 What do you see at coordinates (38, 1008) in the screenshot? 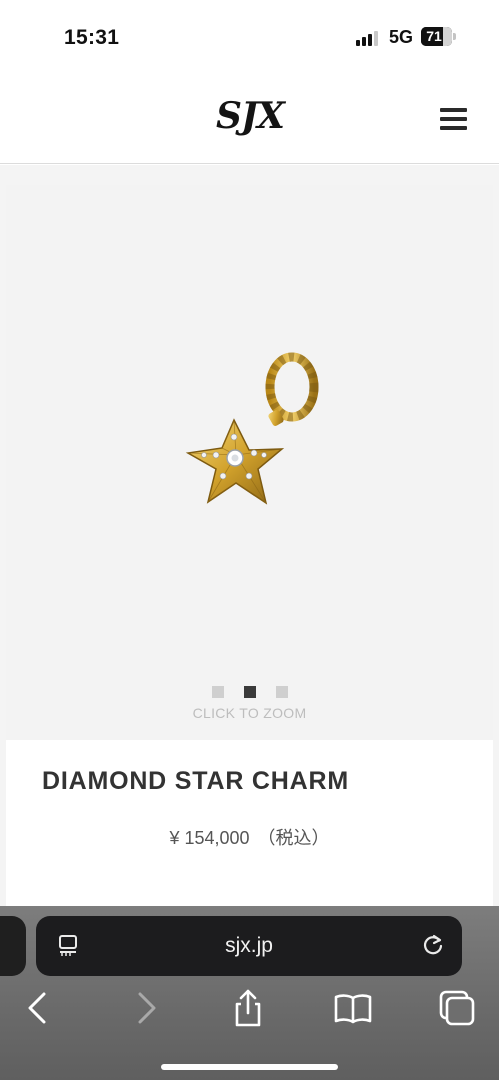
I see `back-icon` at bounding box center [38, 1008].